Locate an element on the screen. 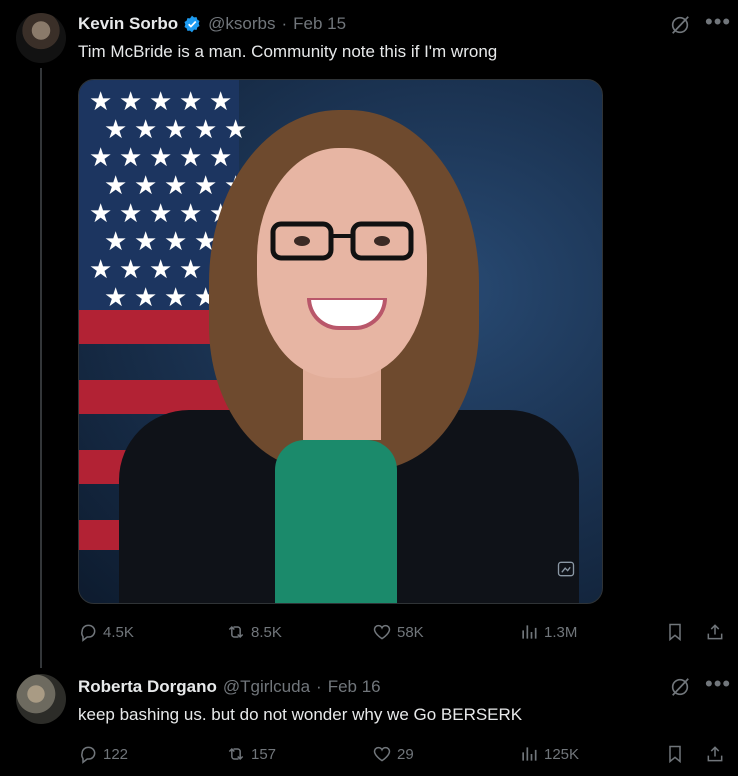  alt-text-icon is located at coordinates (566, 569).